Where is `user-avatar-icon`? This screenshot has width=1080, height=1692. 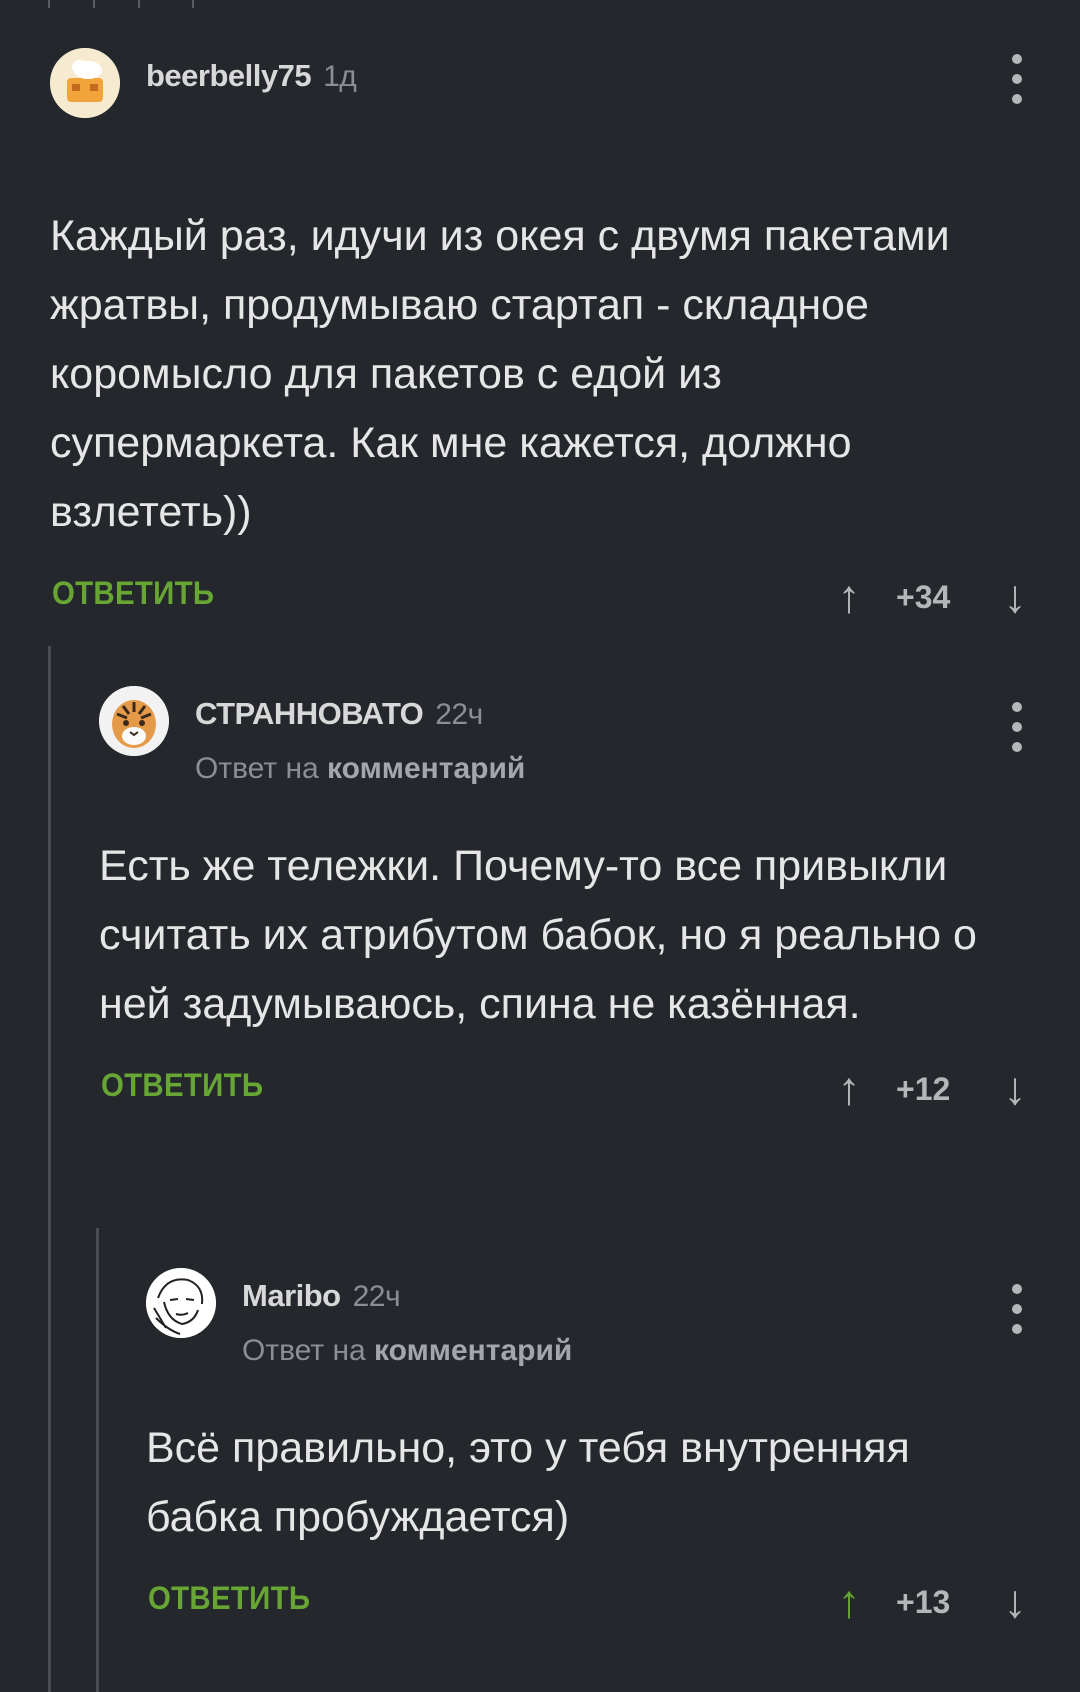 user-avatar-icon is located at coordinates (85, 83).